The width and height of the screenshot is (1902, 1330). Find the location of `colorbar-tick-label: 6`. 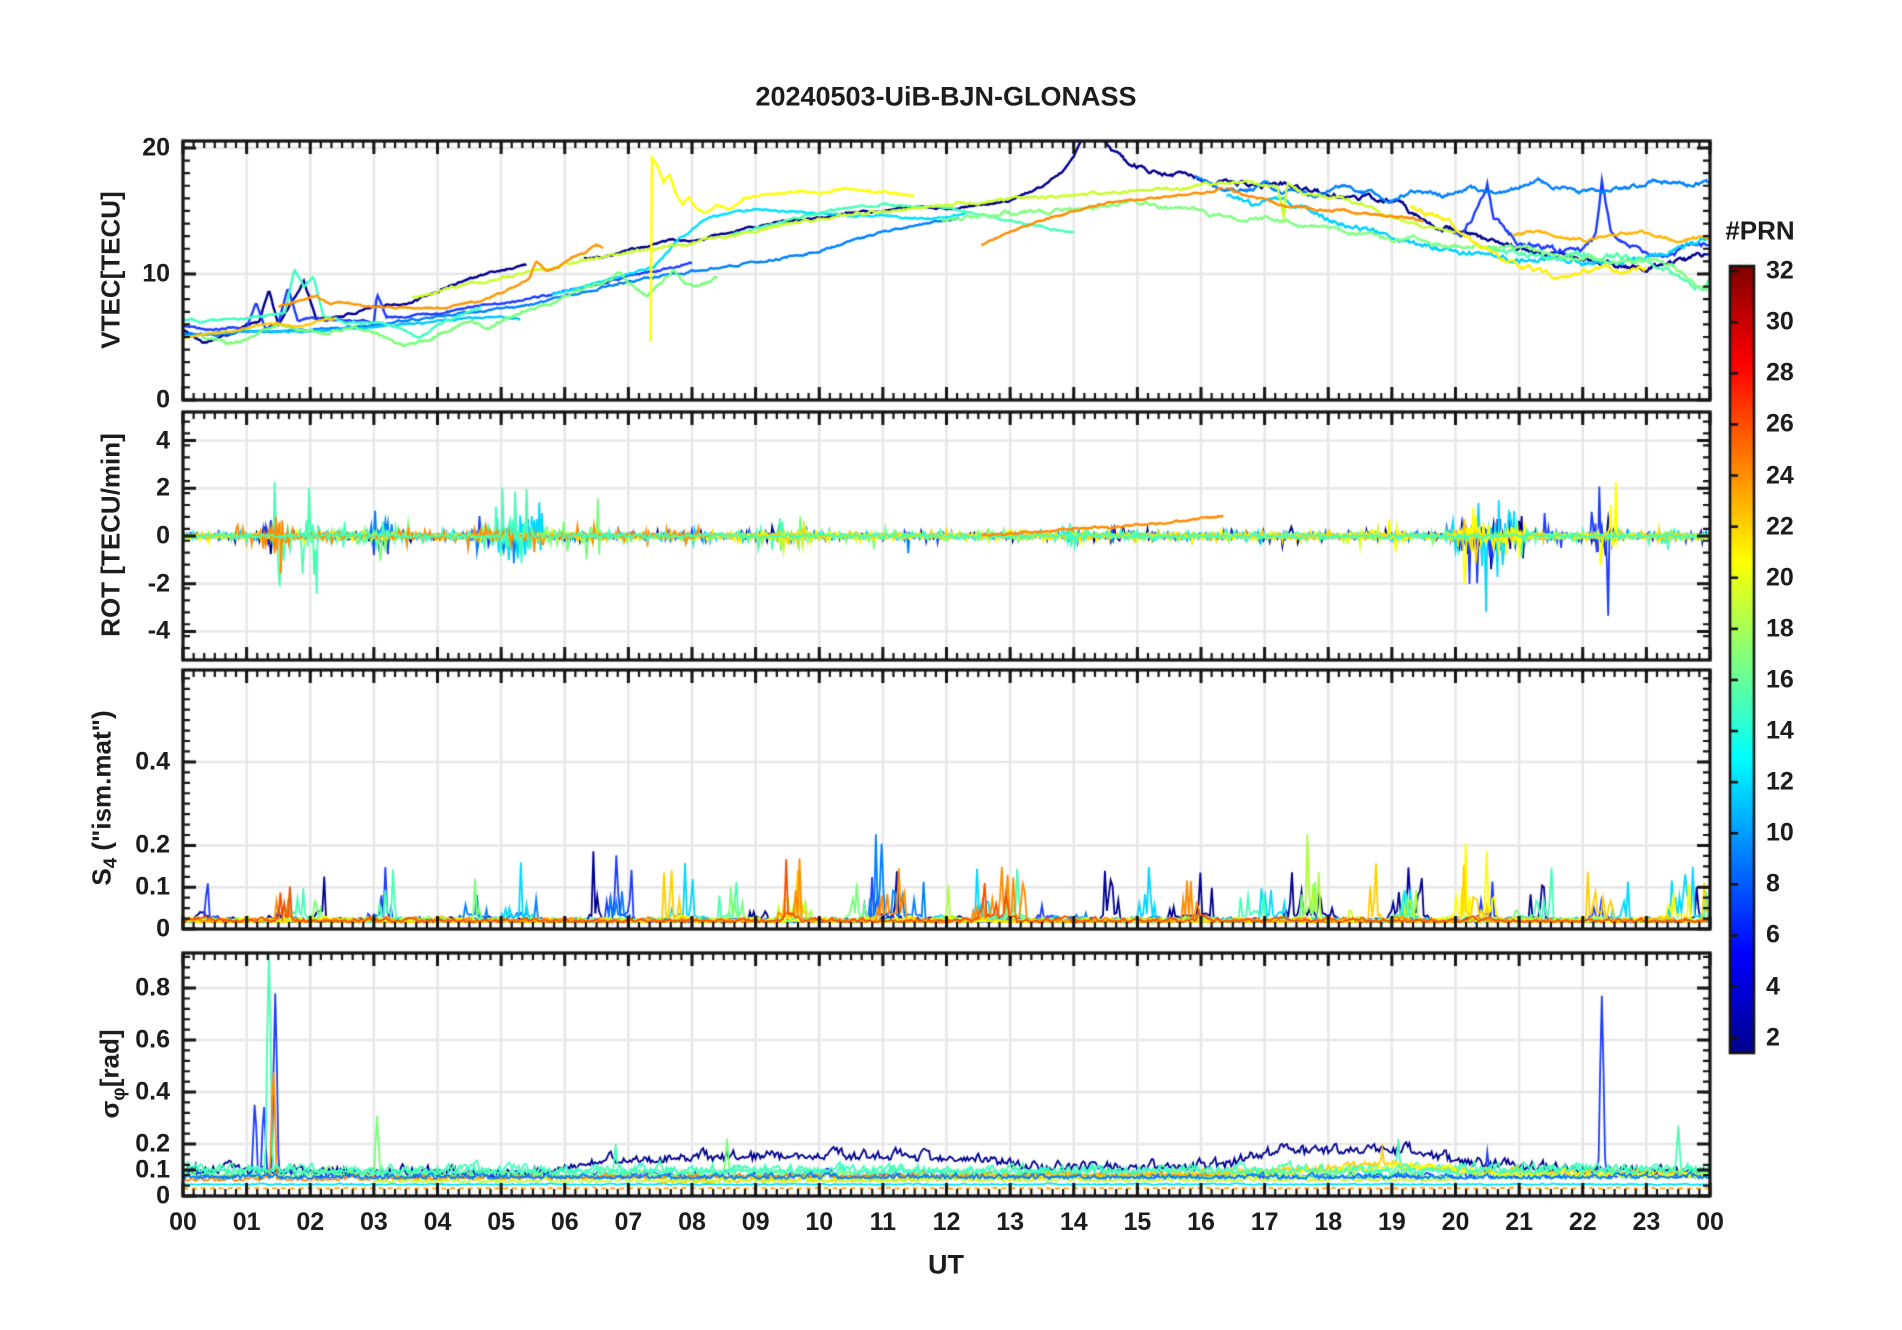

colorbar-tick-label: 6 is located at coordinates (1773, 934).